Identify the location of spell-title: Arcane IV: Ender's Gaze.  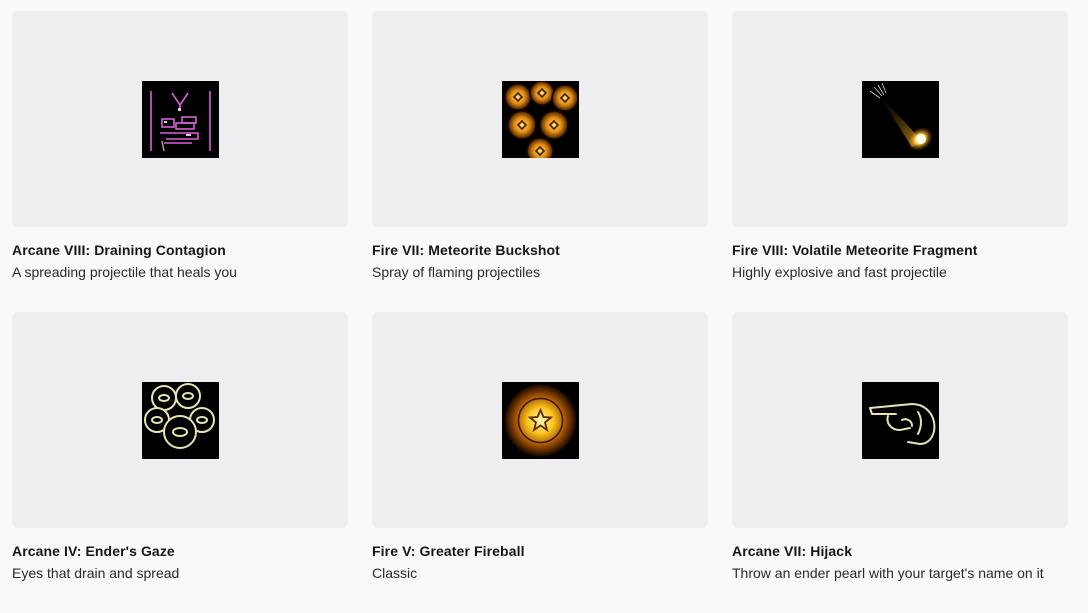
(93, 551).